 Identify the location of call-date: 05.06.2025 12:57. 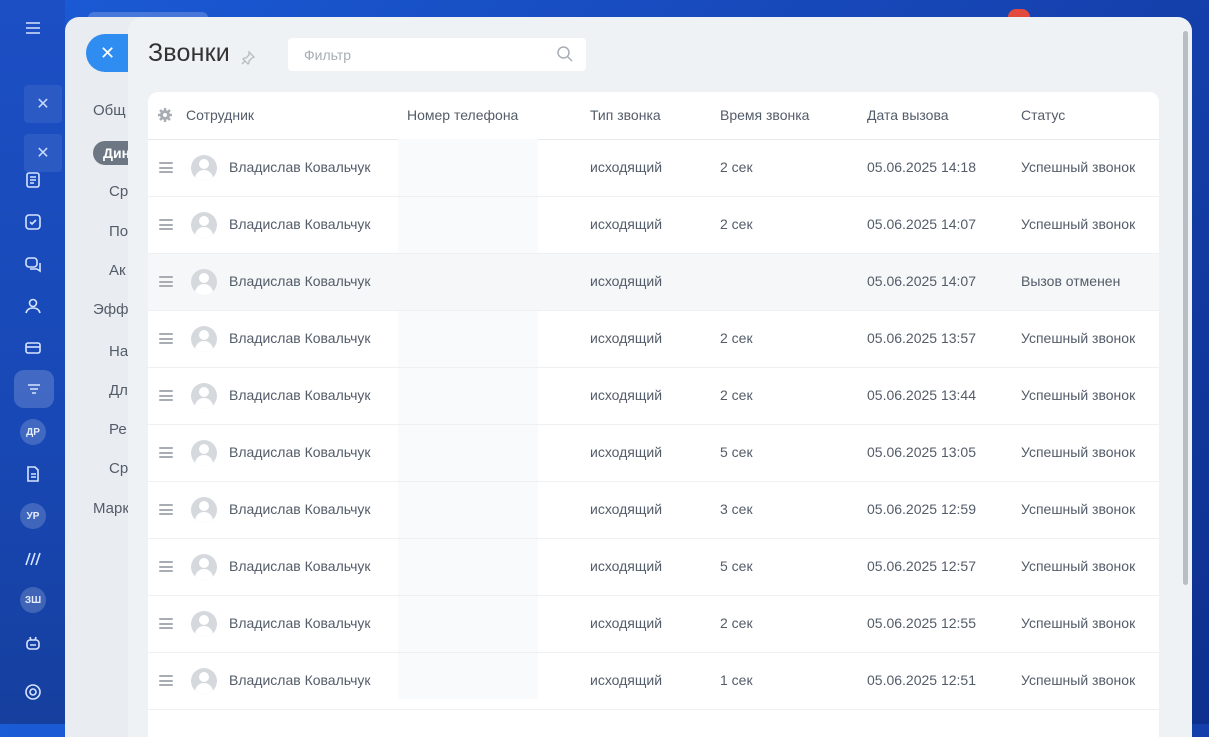
(921, 566).